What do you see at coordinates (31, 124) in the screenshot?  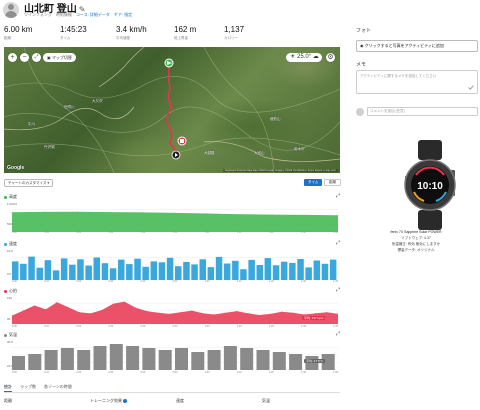 I see `map-place-label: 中川` at bounding box center [31, 124].